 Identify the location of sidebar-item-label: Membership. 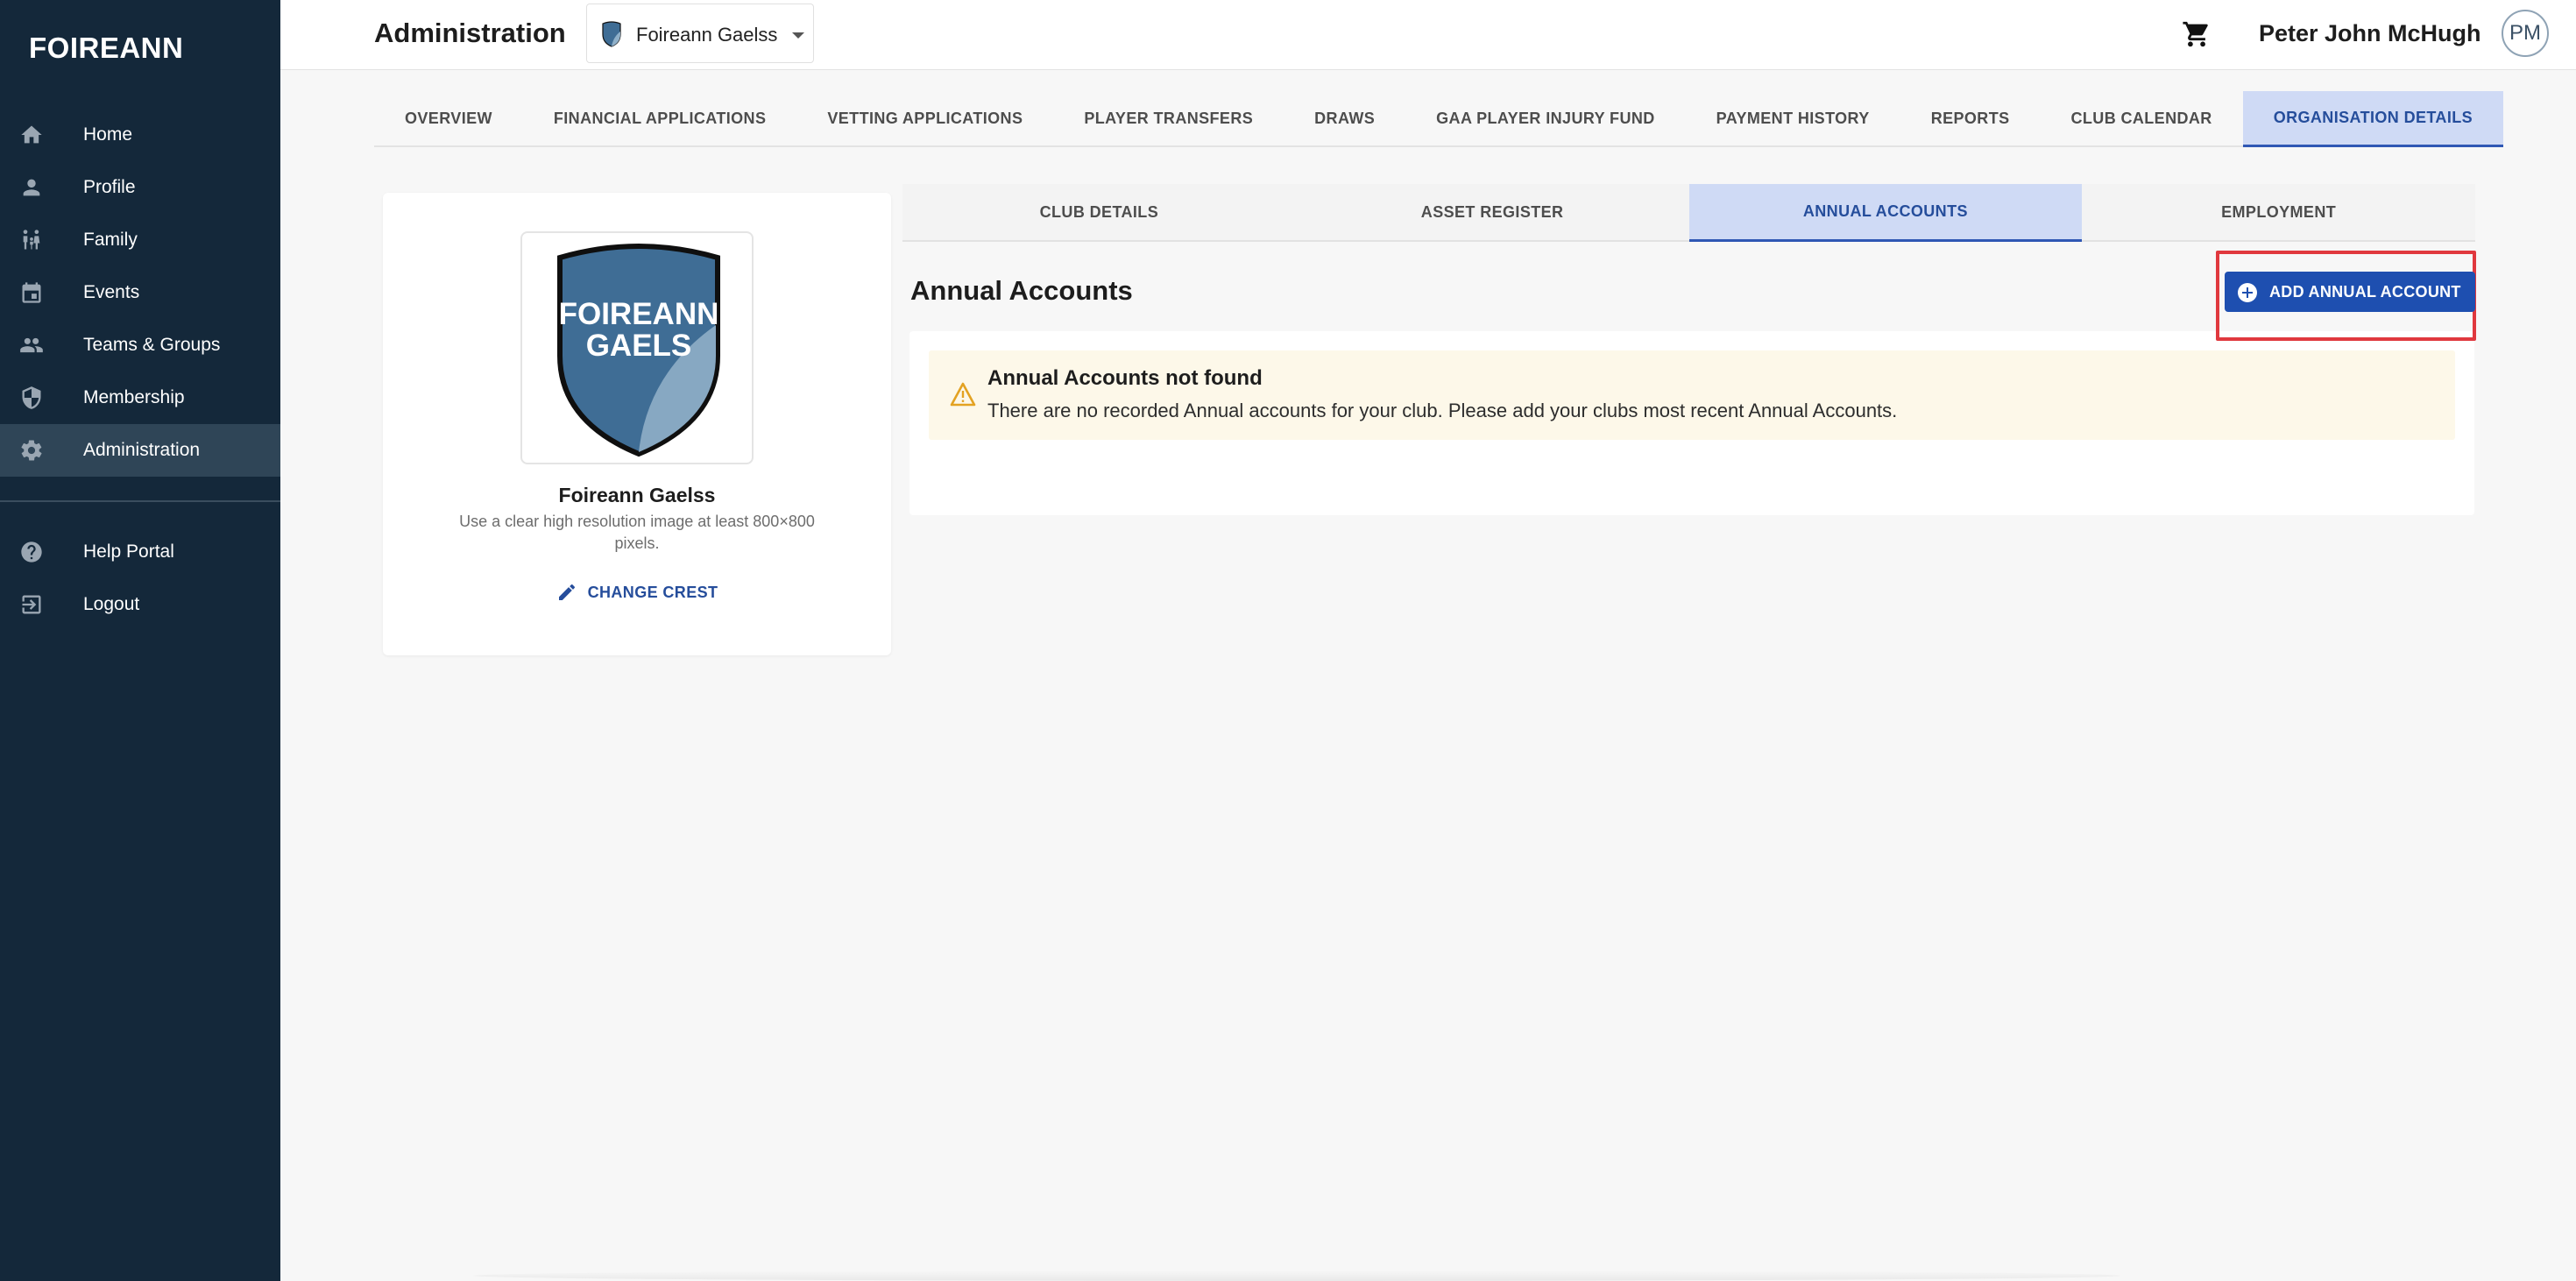
(134, 397).